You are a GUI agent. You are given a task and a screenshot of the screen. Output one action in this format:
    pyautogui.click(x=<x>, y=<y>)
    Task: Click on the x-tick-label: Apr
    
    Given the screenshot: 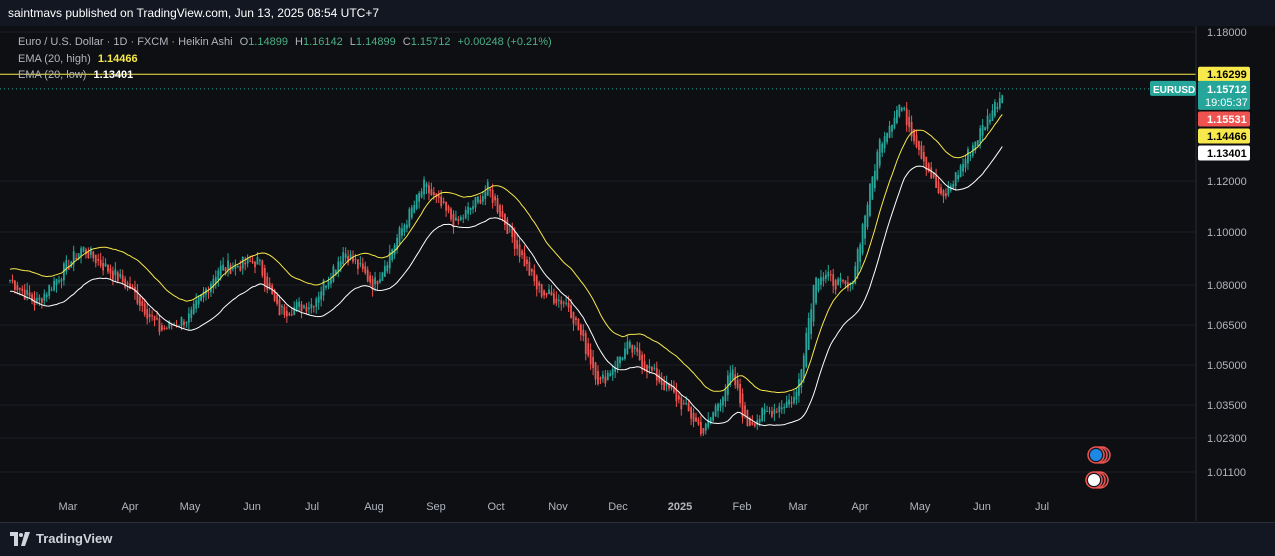 What is the action you would take?
    pyautogui.click(x=129, y=507)
    